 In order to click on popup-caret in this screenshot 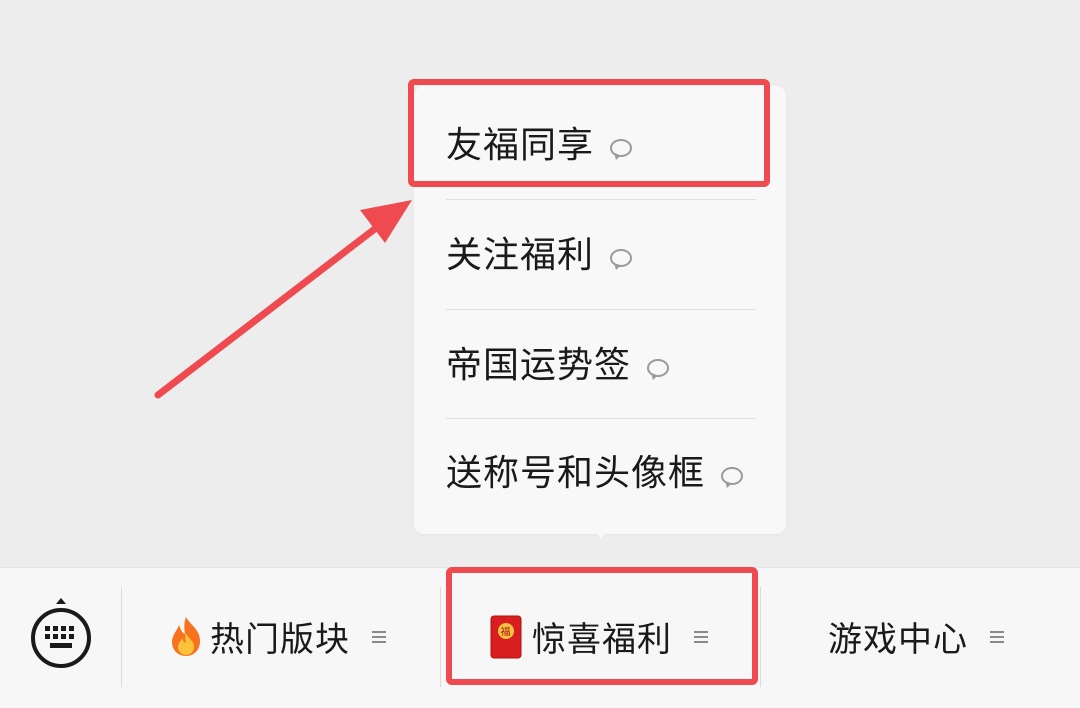, I will do `click(601, 532)`.